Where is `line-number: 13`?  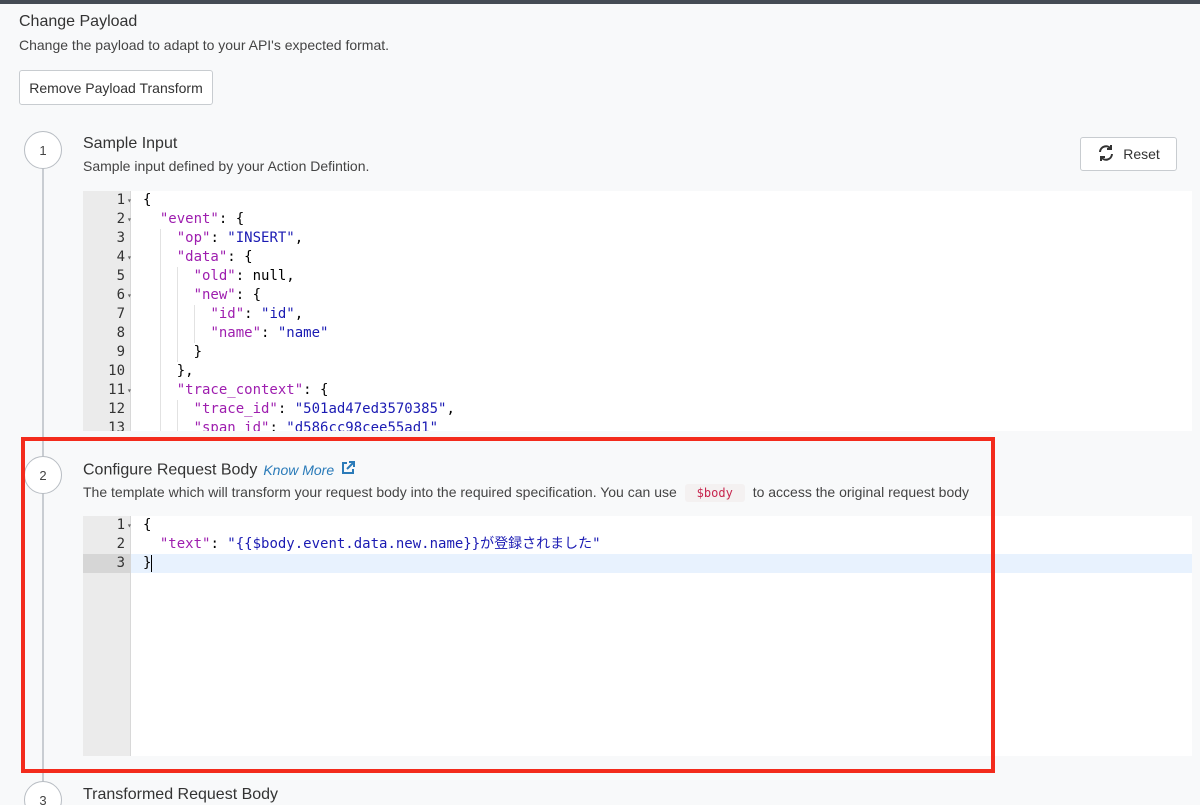
line-number: 13 is located at coordinates (116, 425).